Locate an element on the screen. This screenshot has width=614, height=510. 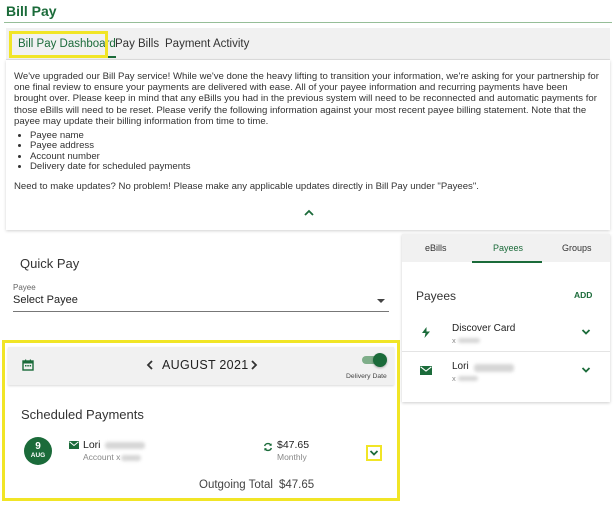
payee-item: Lori x is located at coordinates (506, 371).